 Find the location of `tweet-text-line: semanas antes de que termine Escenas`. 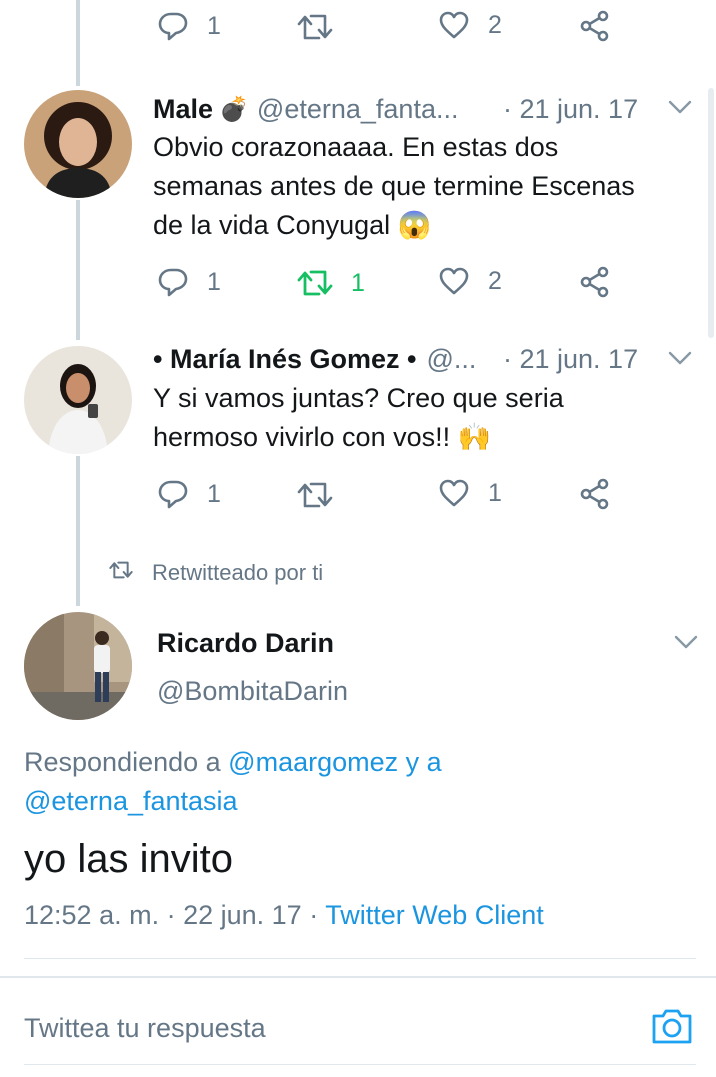

tweet-text-line: semanas antes de que termine Escenas is located at coordinates (394, 186).